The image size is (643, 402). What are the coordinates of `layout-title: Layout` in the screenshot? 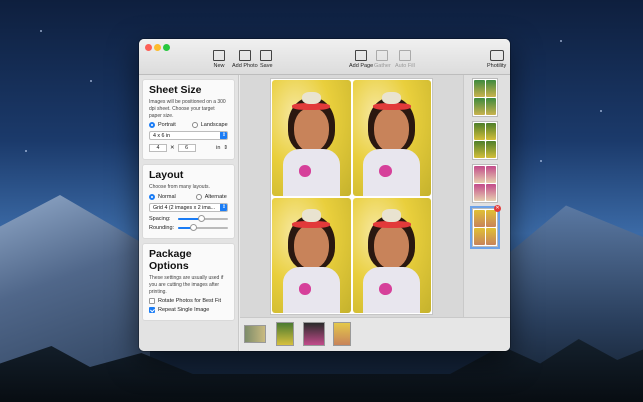 It's located at (166, 175).